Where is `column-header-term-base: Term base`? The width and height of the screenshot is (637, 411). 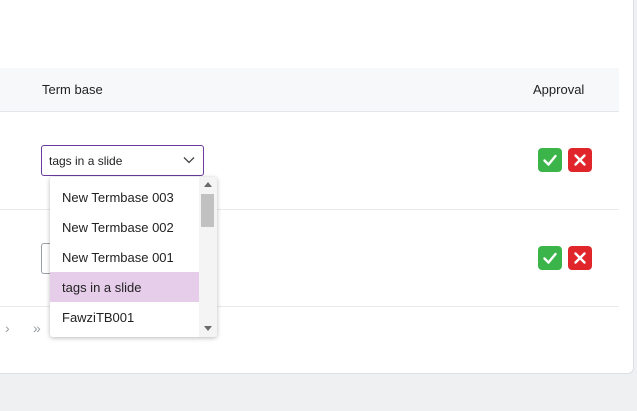
column-header-term-base: Term base is located at coordinates (72, 89).